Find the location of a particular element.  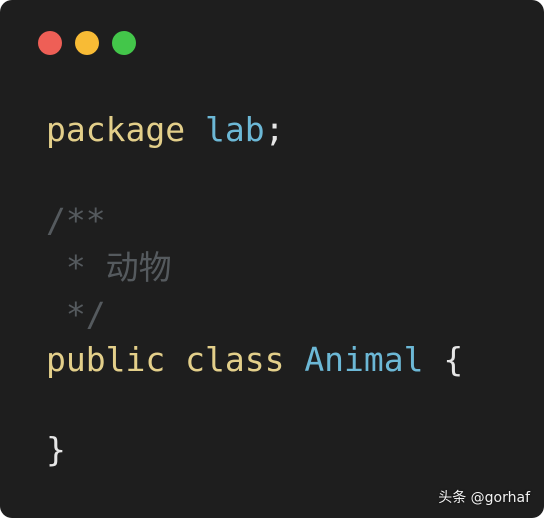

class-name: Animal is located at coordinates (364, 359).